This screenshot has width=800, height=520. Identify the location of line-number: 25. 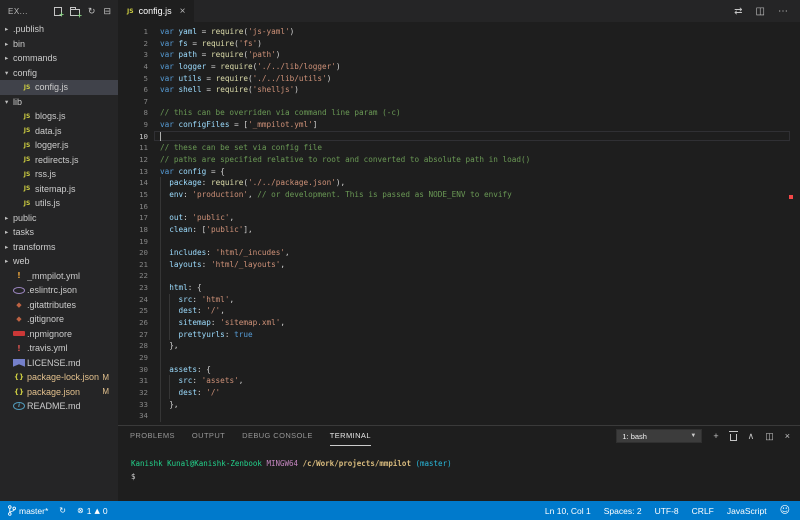
(133, 311).